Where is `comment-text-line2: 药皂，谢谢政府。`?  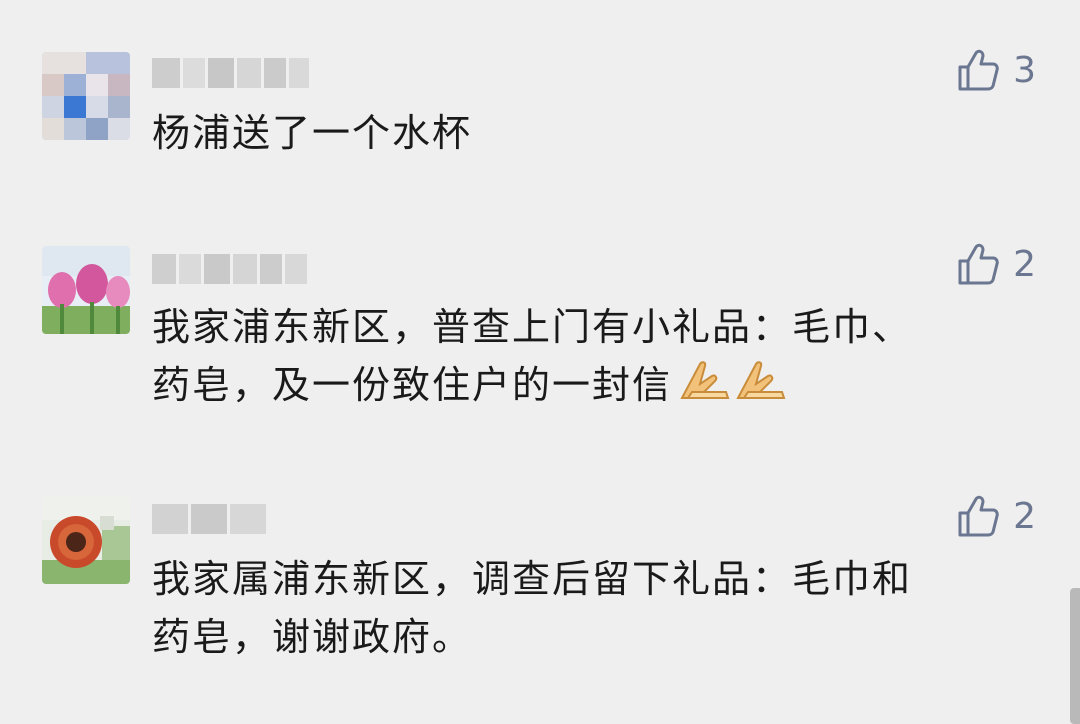
comment-text-line2: 药皂，谢谢政府。 is located at coordinates (312, 637).